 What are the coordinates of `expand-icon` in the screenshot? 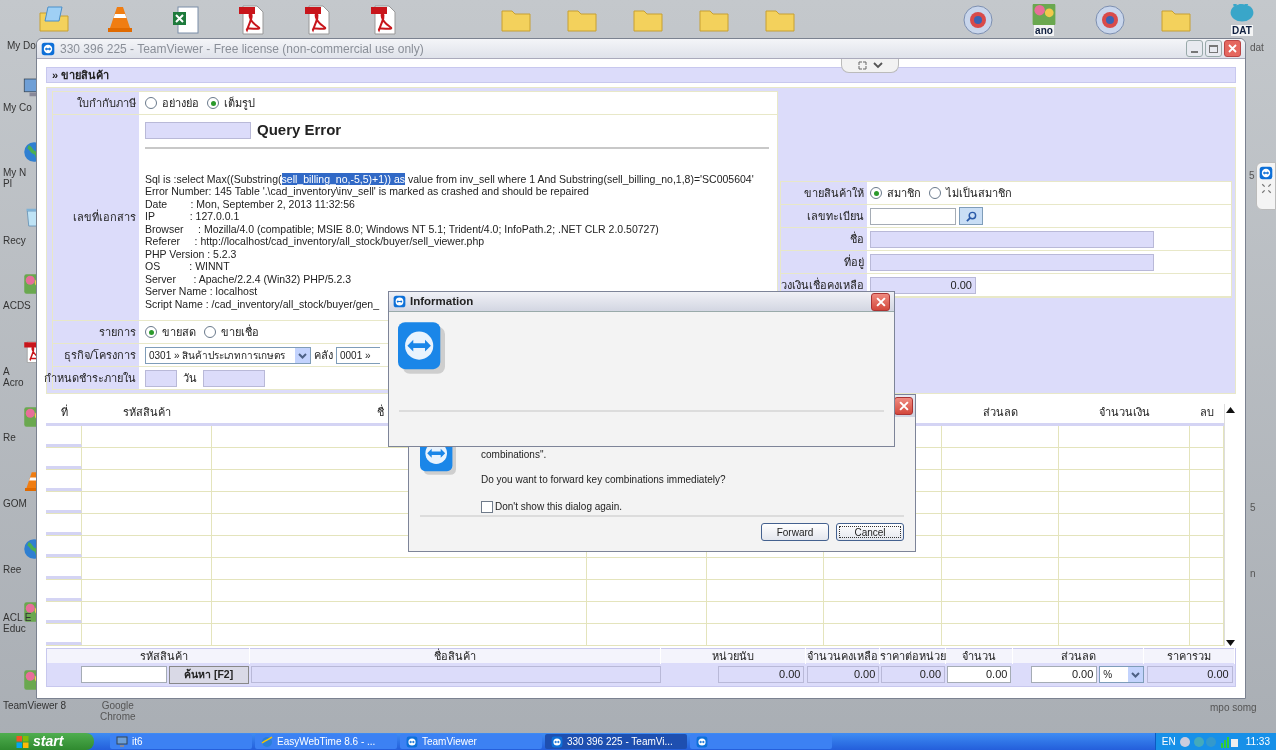 It's located at (1266, 188).